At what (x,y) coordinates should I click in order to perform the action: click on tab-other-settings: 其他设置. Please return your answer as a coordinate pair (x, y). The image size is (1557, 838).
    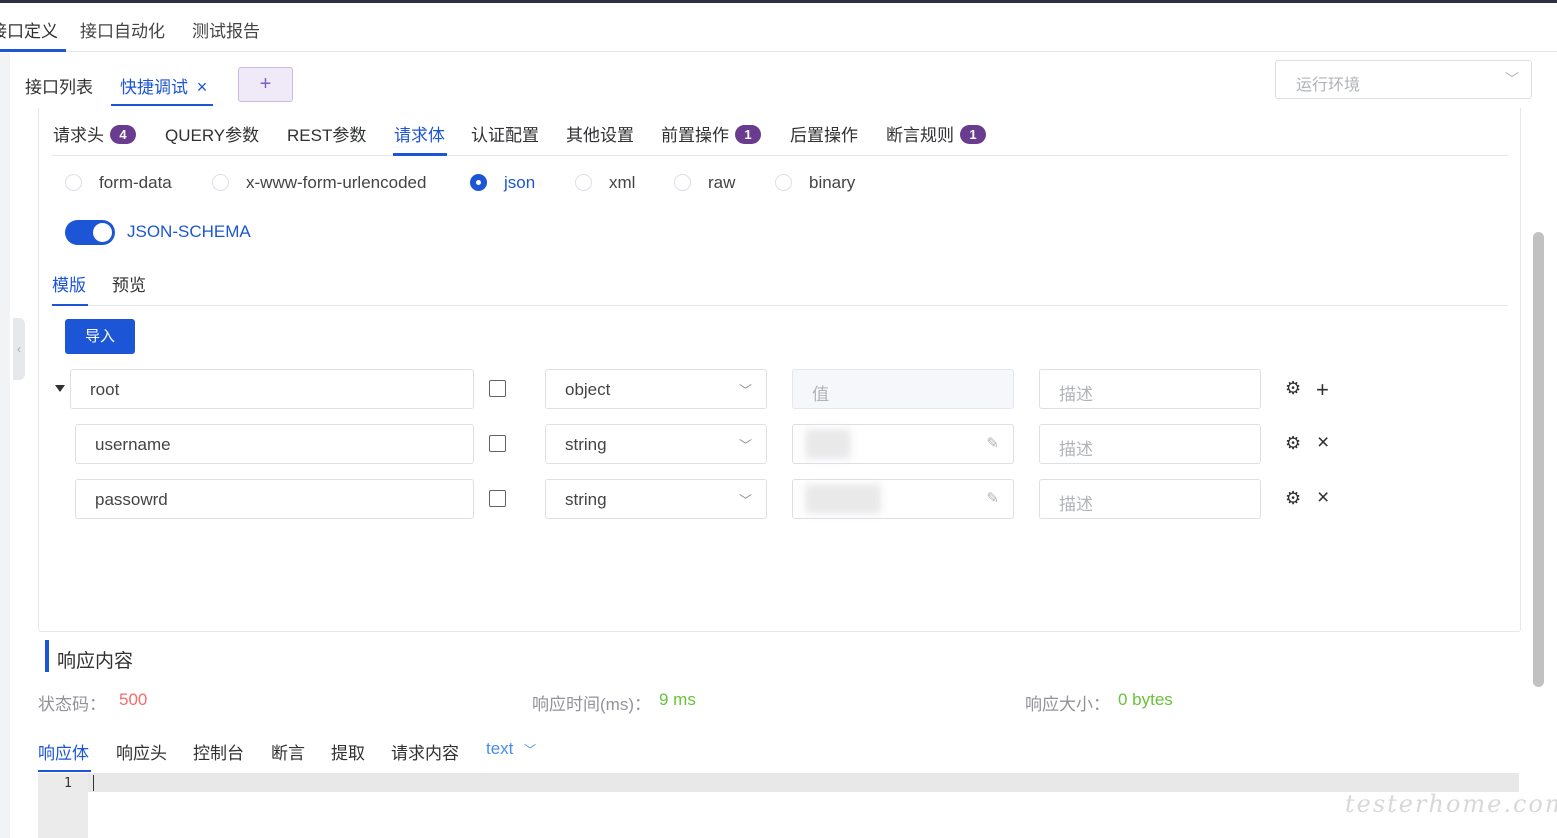
    Looking at the image, I should click on (600, 133).